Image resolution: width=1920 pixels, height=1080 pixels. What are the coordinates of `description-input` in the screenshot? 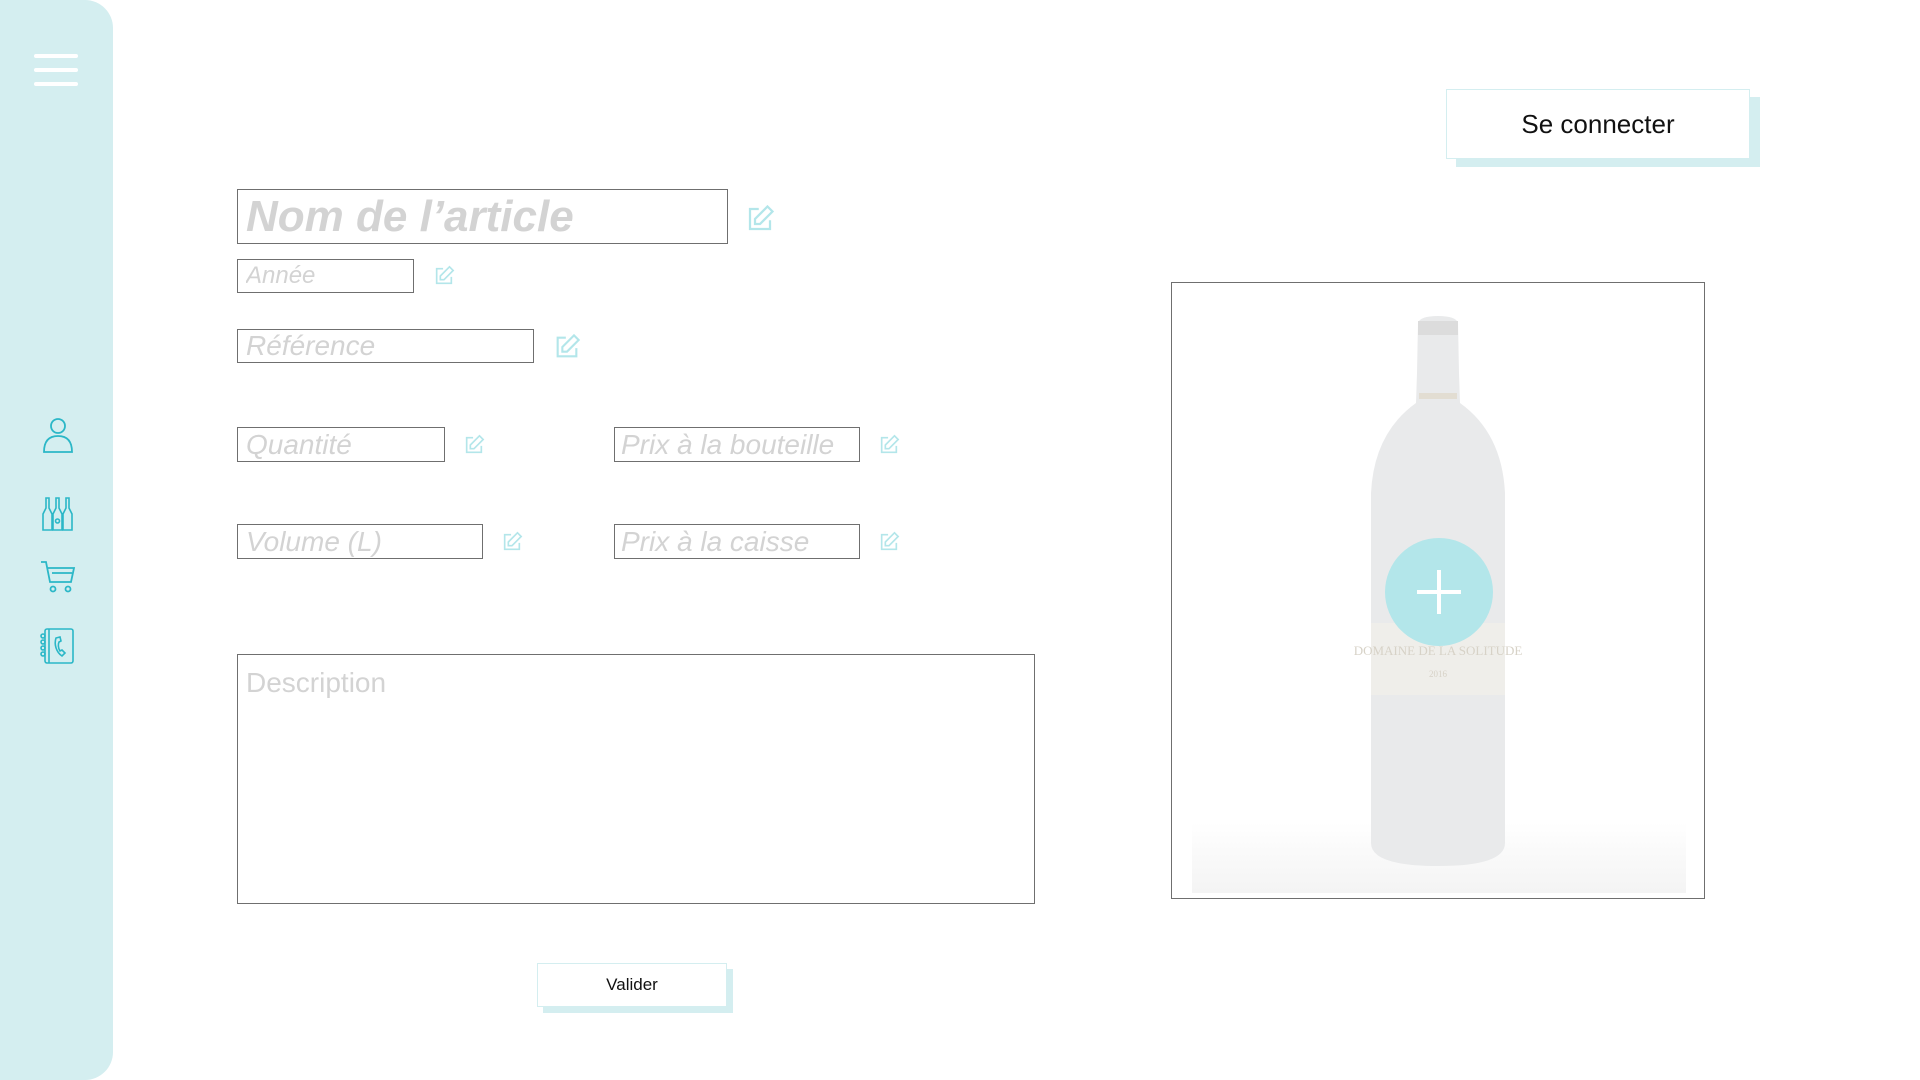 It's located at (636, 779).